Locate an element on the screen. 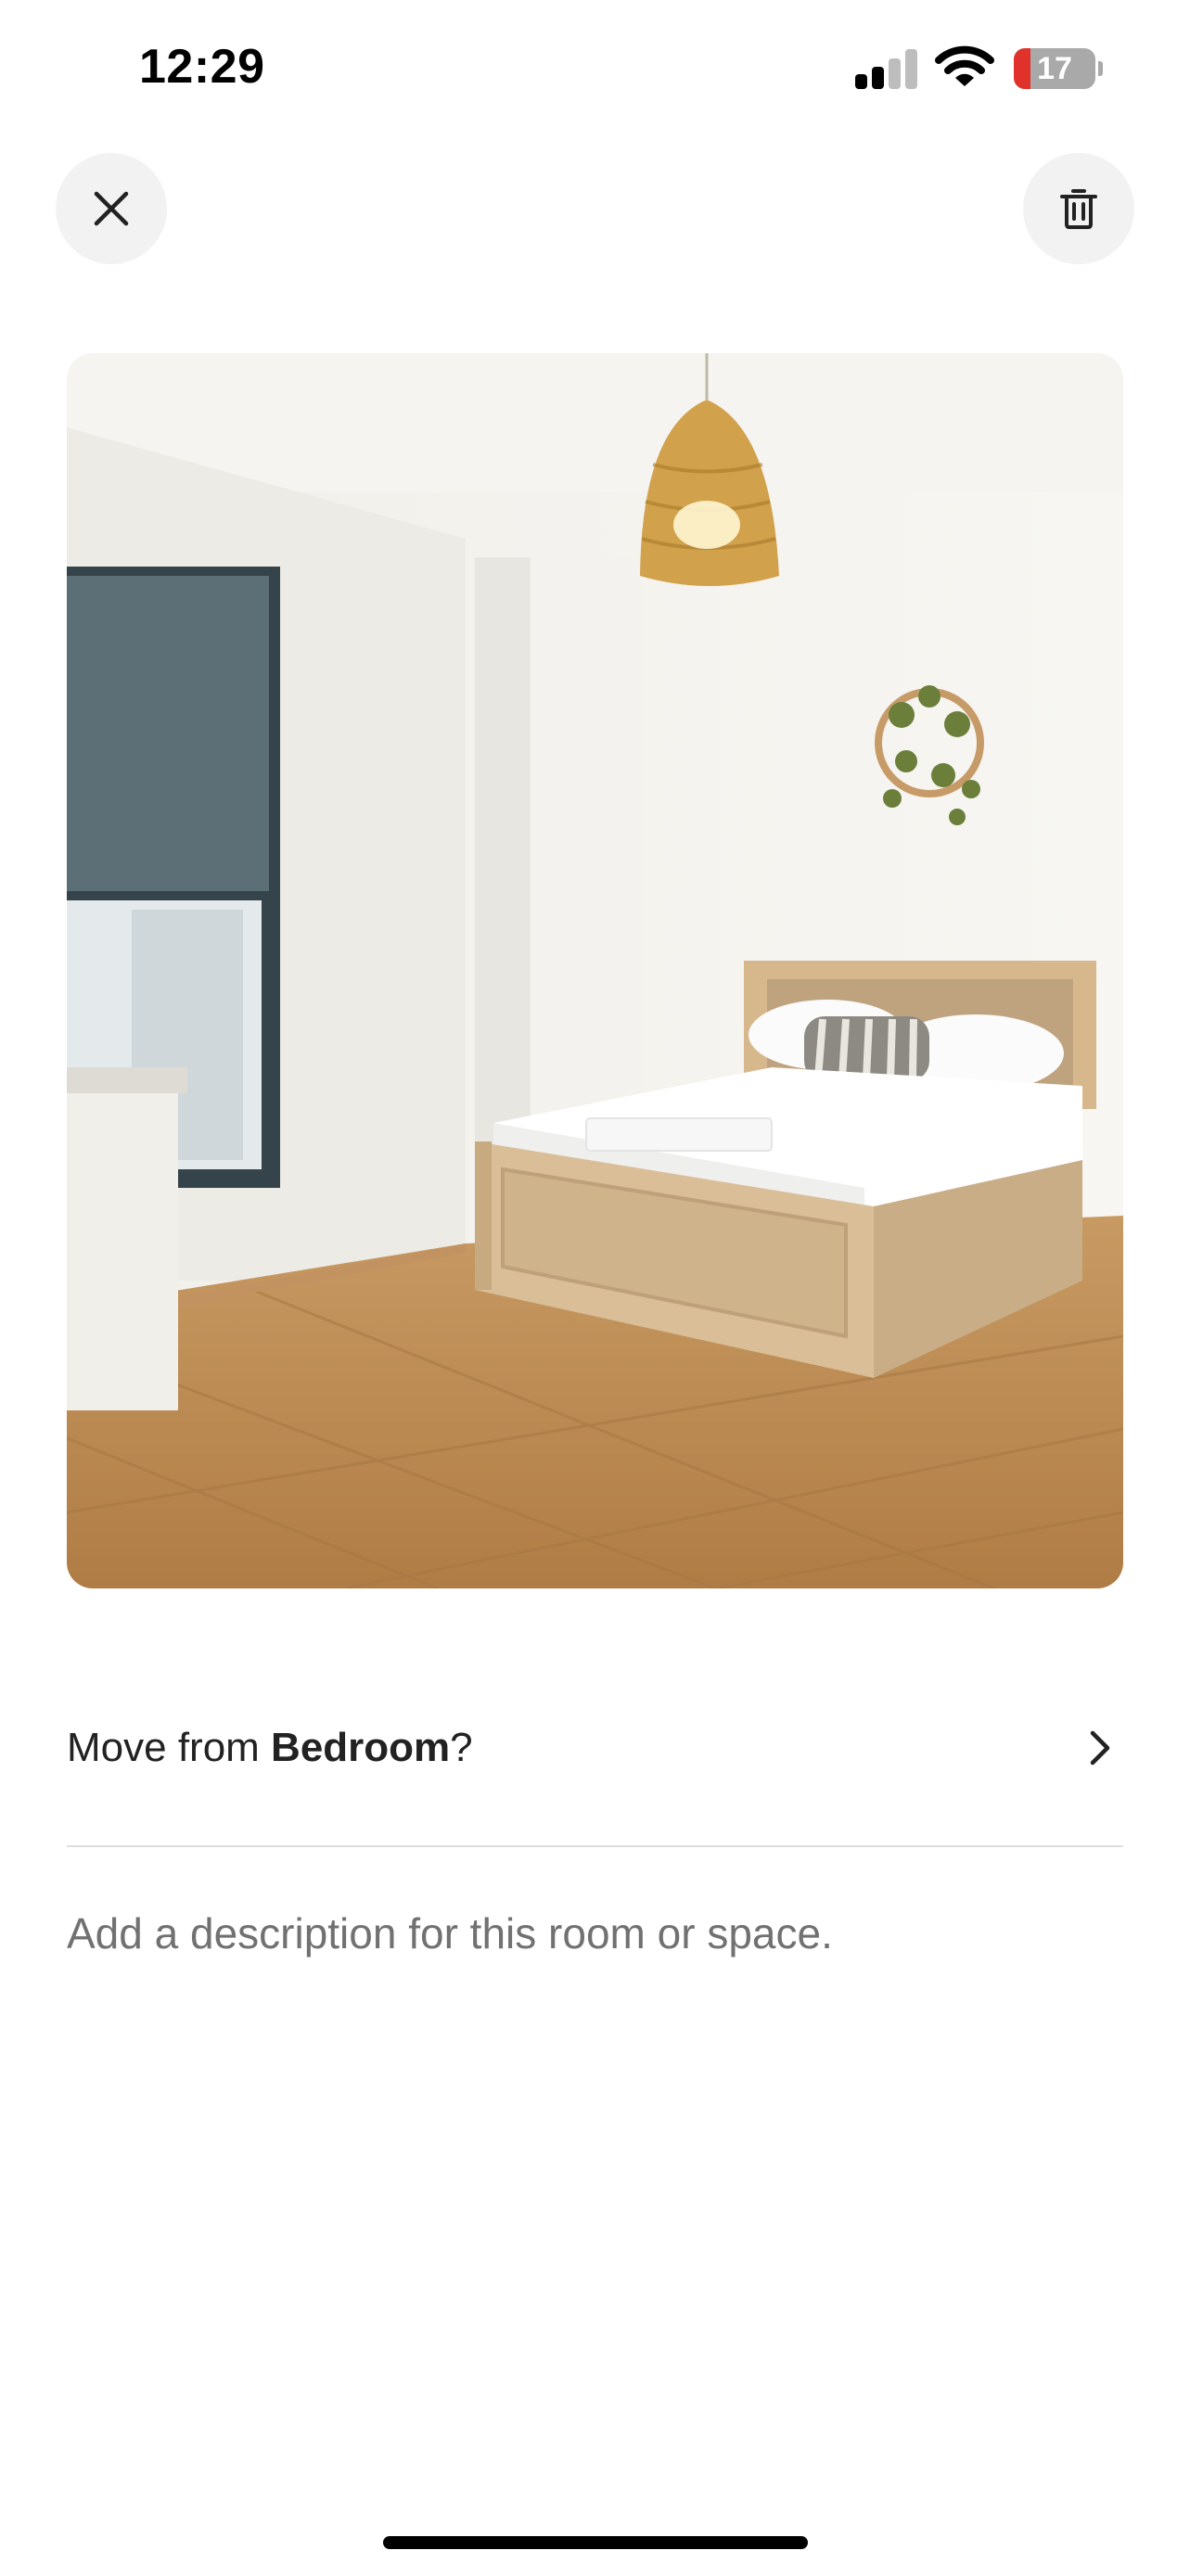 Image resolution: width=1190 pixels, height=2576 pixels. battery-level: 17 is located at coordinates (1054, 68).